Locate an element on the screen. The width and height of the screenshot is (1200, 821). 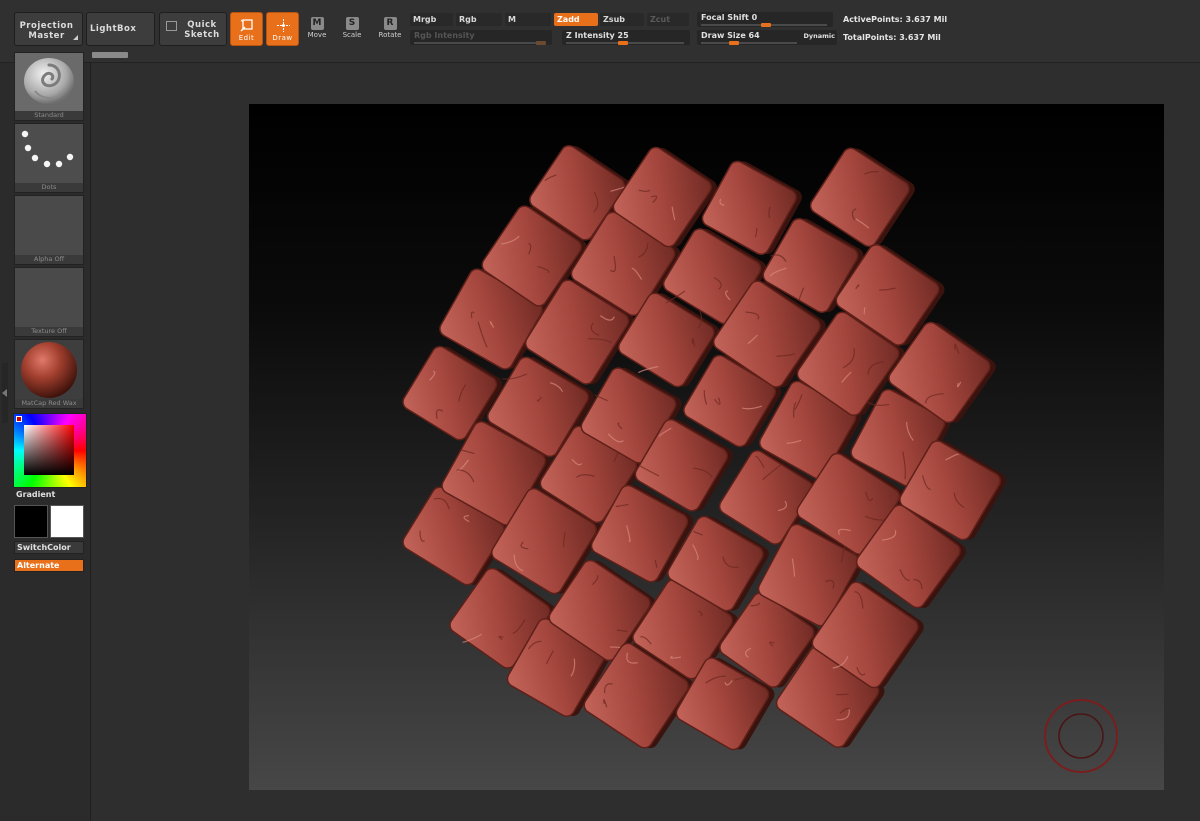
projection-master-button: Projection Master is located at coordinates (48, 29).